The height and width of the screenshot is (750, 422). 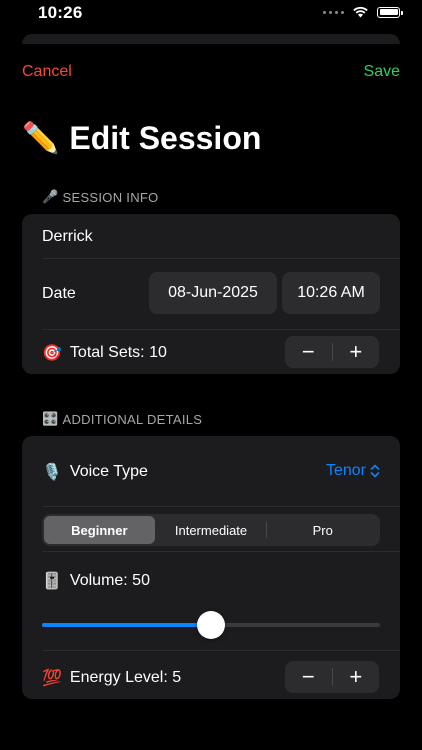 I want to click on name-field: Derrick, so click(x=67, y=237).